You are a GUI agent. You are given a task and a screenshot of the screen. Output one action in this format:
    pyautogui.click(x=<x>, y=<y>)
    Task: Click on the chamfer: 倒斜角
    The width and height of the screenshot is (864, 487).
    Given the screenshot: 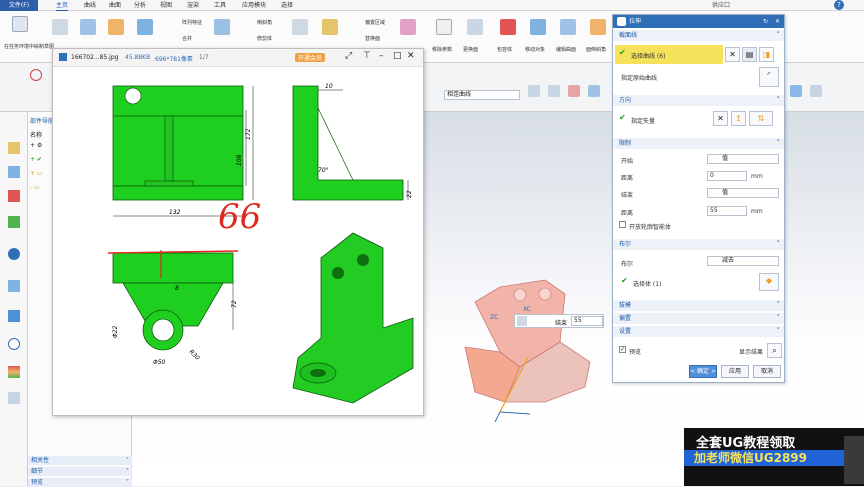 What is the action you would take?
    pyautogui.click(x=264, y=22)
    